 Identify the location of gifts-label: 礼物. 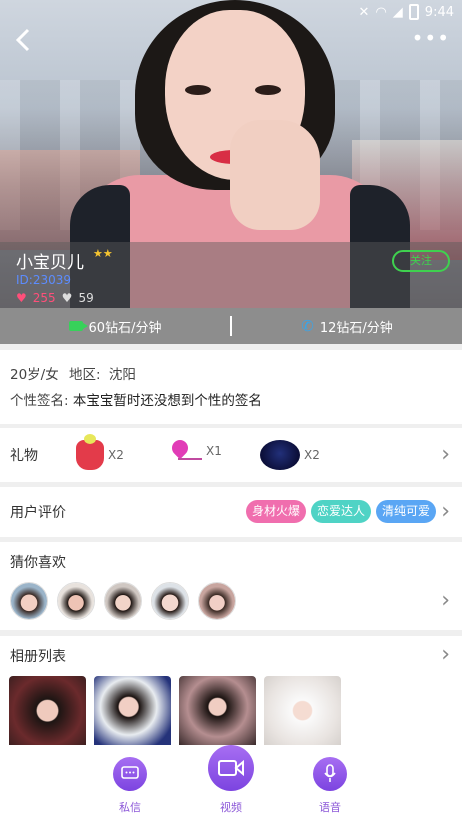
(24, 456).